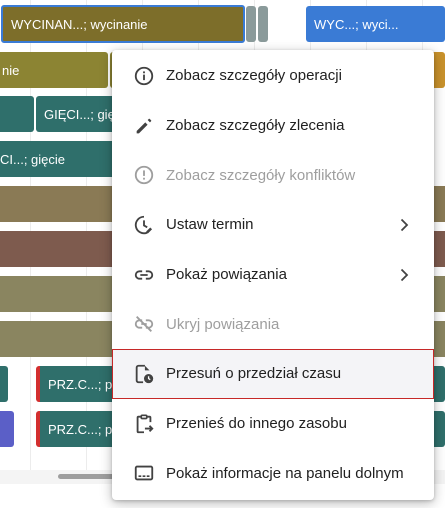 The height and width of the screenshot is (508, 445). What do you see at coordinates (54, 70) in the screenshot?
I see `gantt-bar: nie` at bounding box center [54, 70].